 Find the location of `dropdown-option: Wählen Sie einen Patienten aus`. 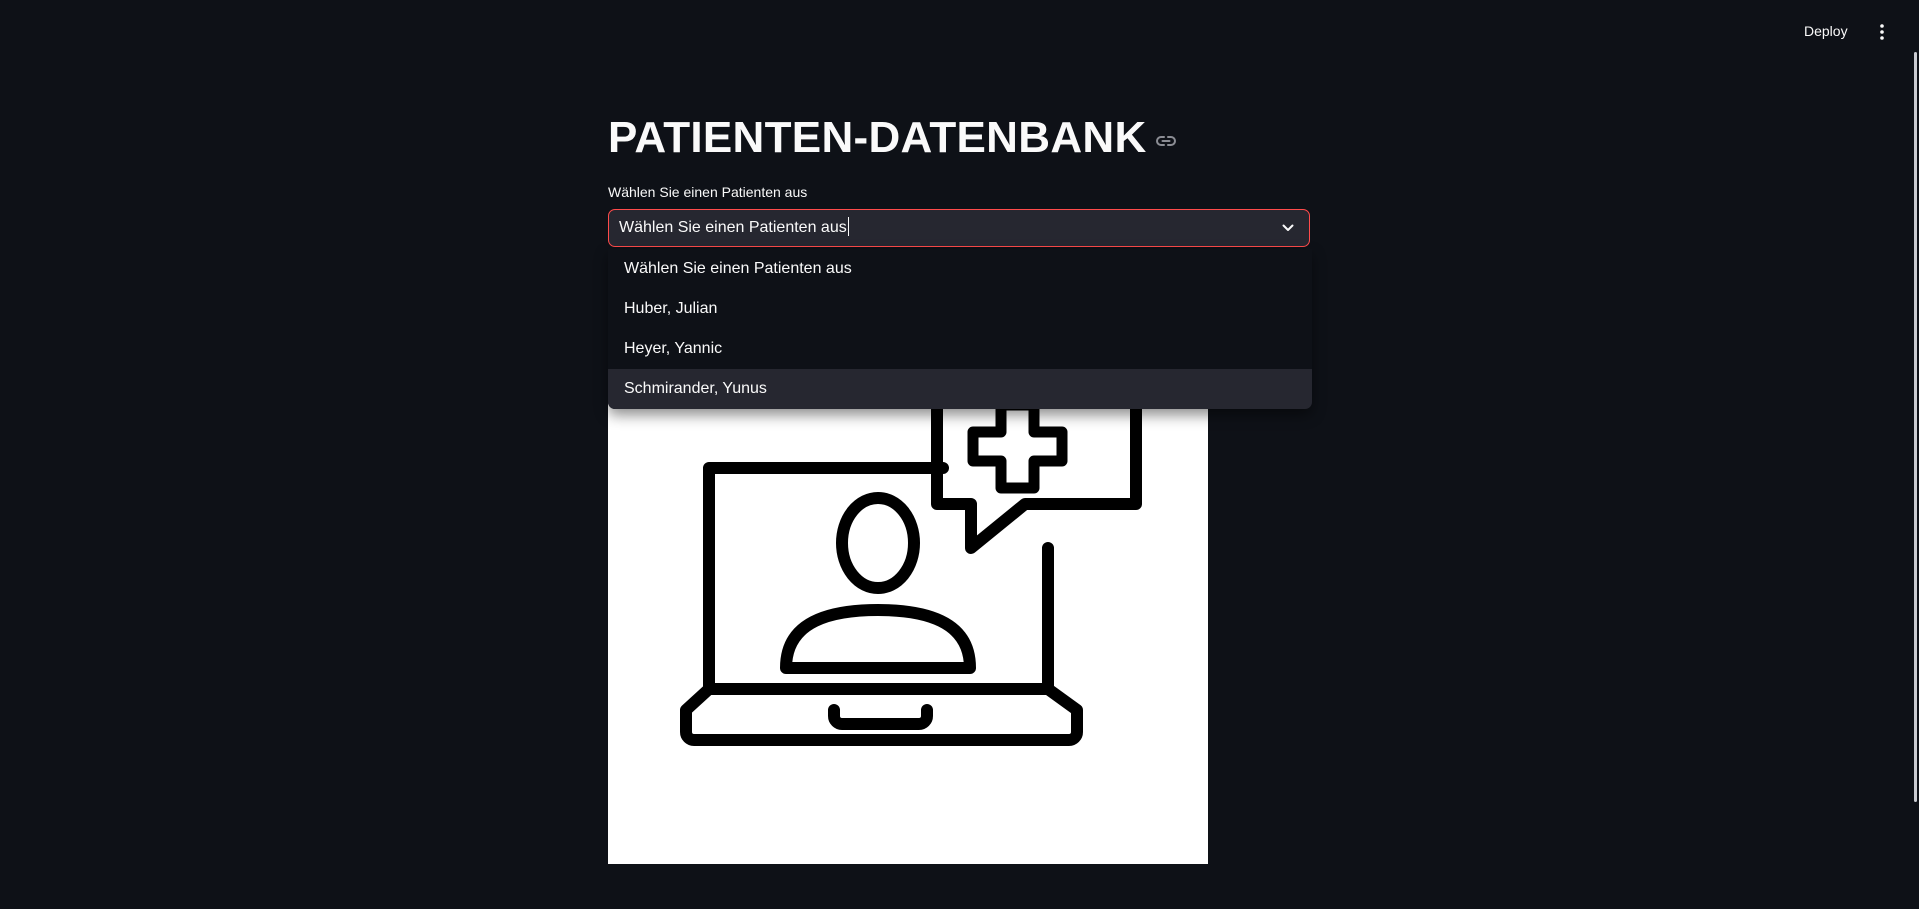

dropdown-option: Wählen Sie einen Patienten aus is located at coordinates (960, 269).